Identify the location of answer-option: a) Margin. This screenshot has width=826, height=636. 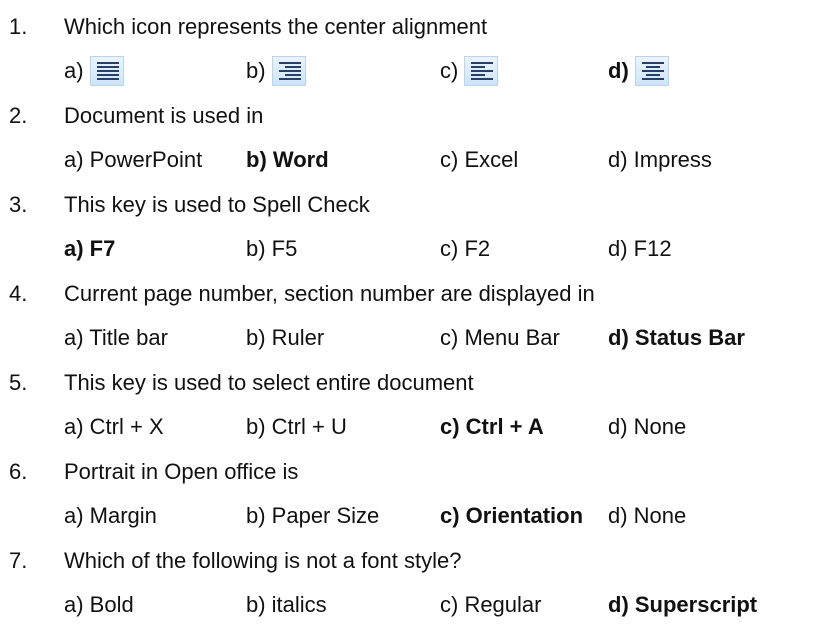
(110, 516).